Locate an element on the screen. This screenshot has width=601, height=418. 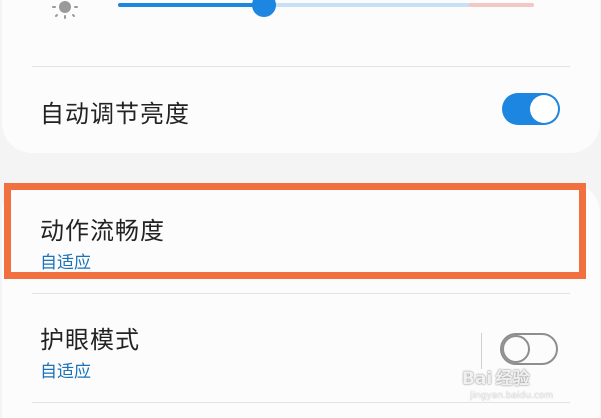
auto-brightness-toggle is located at coordinates (531, 109).